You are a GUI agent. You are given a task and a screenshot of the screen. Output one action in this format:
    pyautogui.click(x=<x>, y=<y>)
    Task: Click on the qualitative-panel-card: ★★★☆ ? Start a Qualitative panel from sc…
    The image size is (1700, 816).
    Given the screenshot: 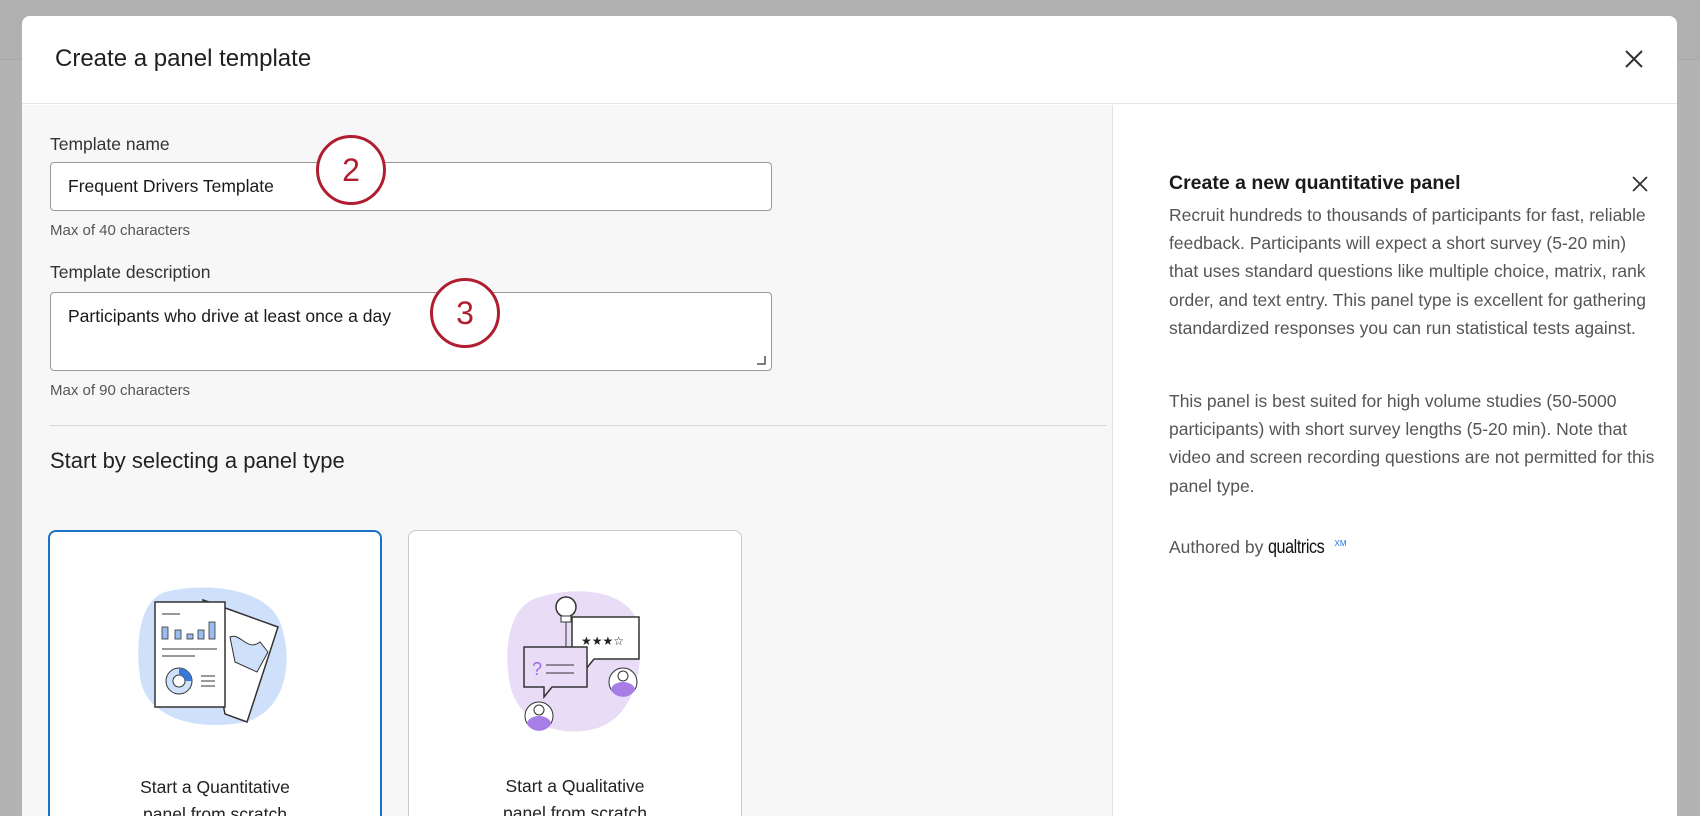 What is the action you would take?
    pyautogui.click(x=575, y=673)
    